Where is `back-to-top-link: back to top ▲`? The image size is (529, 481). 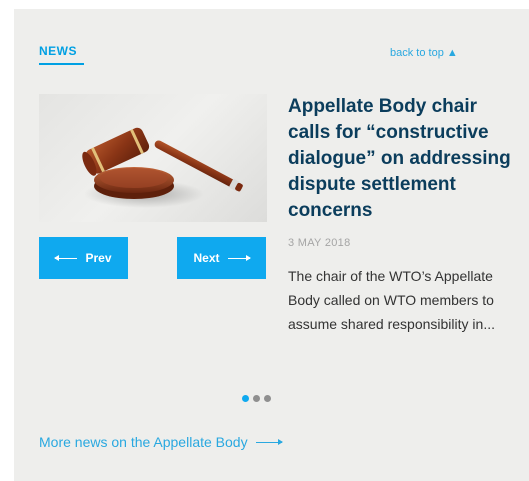
back-to-top-link: back to top ▲ is located at coordinates (424, 53).